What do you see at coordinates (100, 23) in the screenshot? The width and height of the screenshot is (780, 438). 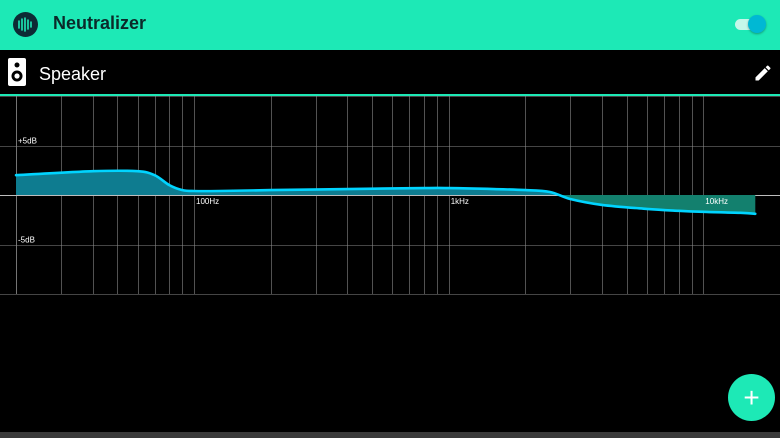 I see `app-title: Neutralizer` at bounding box center [100, 23].